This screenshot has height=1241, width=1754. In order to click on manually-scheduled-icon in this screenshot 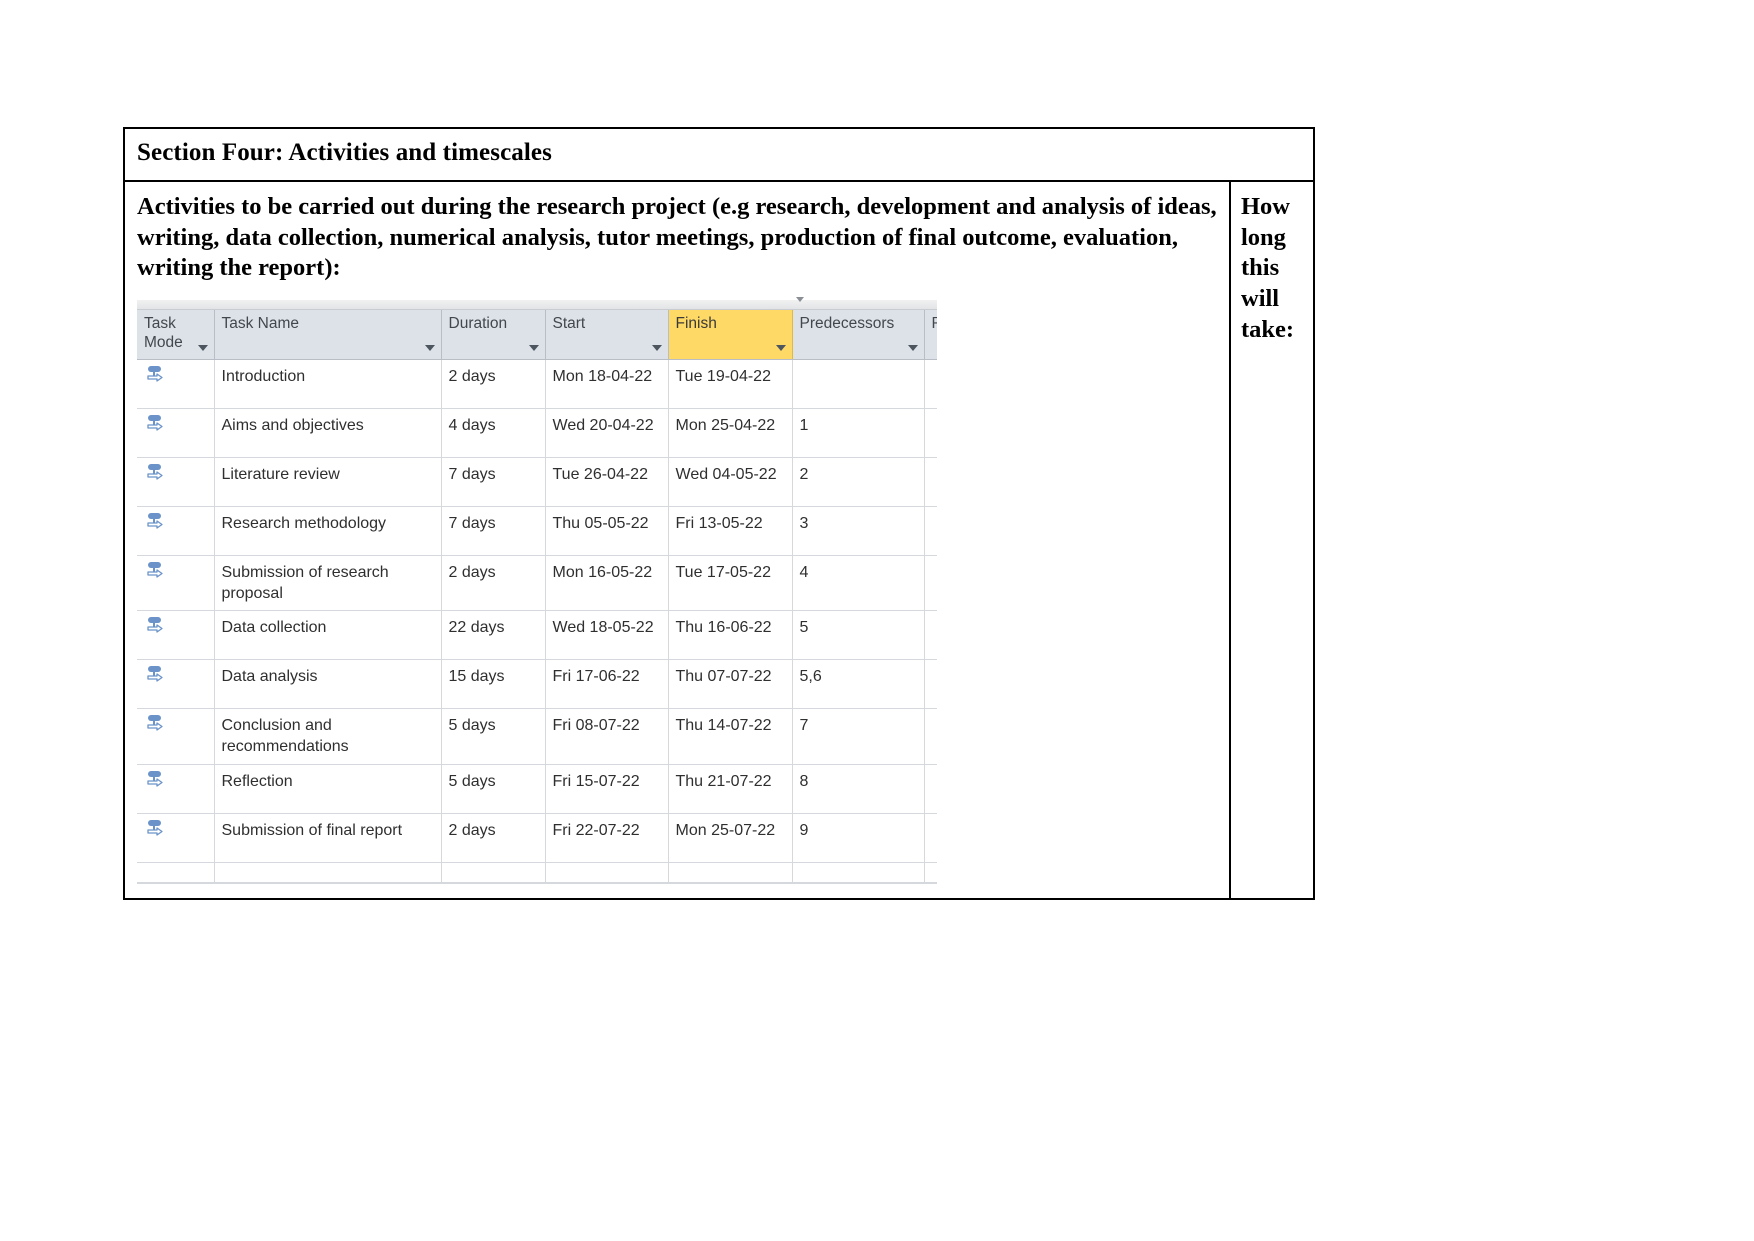, I will do `click(155, 570)`.